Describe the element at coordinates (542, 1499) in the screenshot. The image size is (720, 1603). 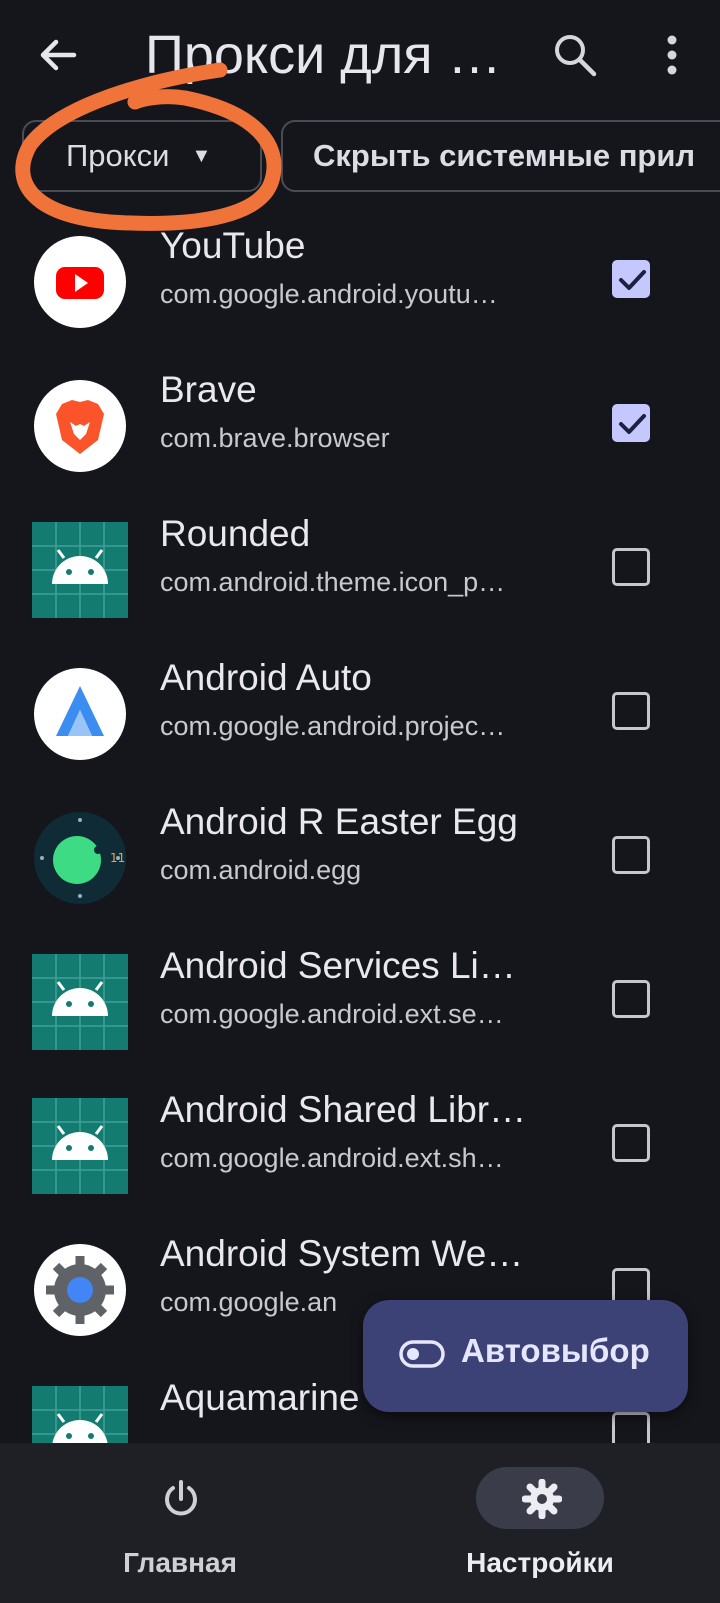
I see `gear-icon` at that location.